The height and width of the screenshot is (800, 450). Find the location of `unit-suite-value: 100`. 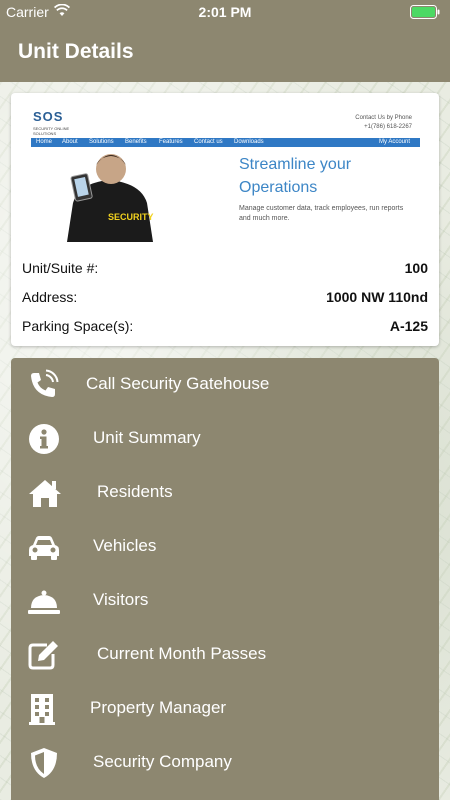

unit-suite-value: 100 is located at coordinates (416, 268).